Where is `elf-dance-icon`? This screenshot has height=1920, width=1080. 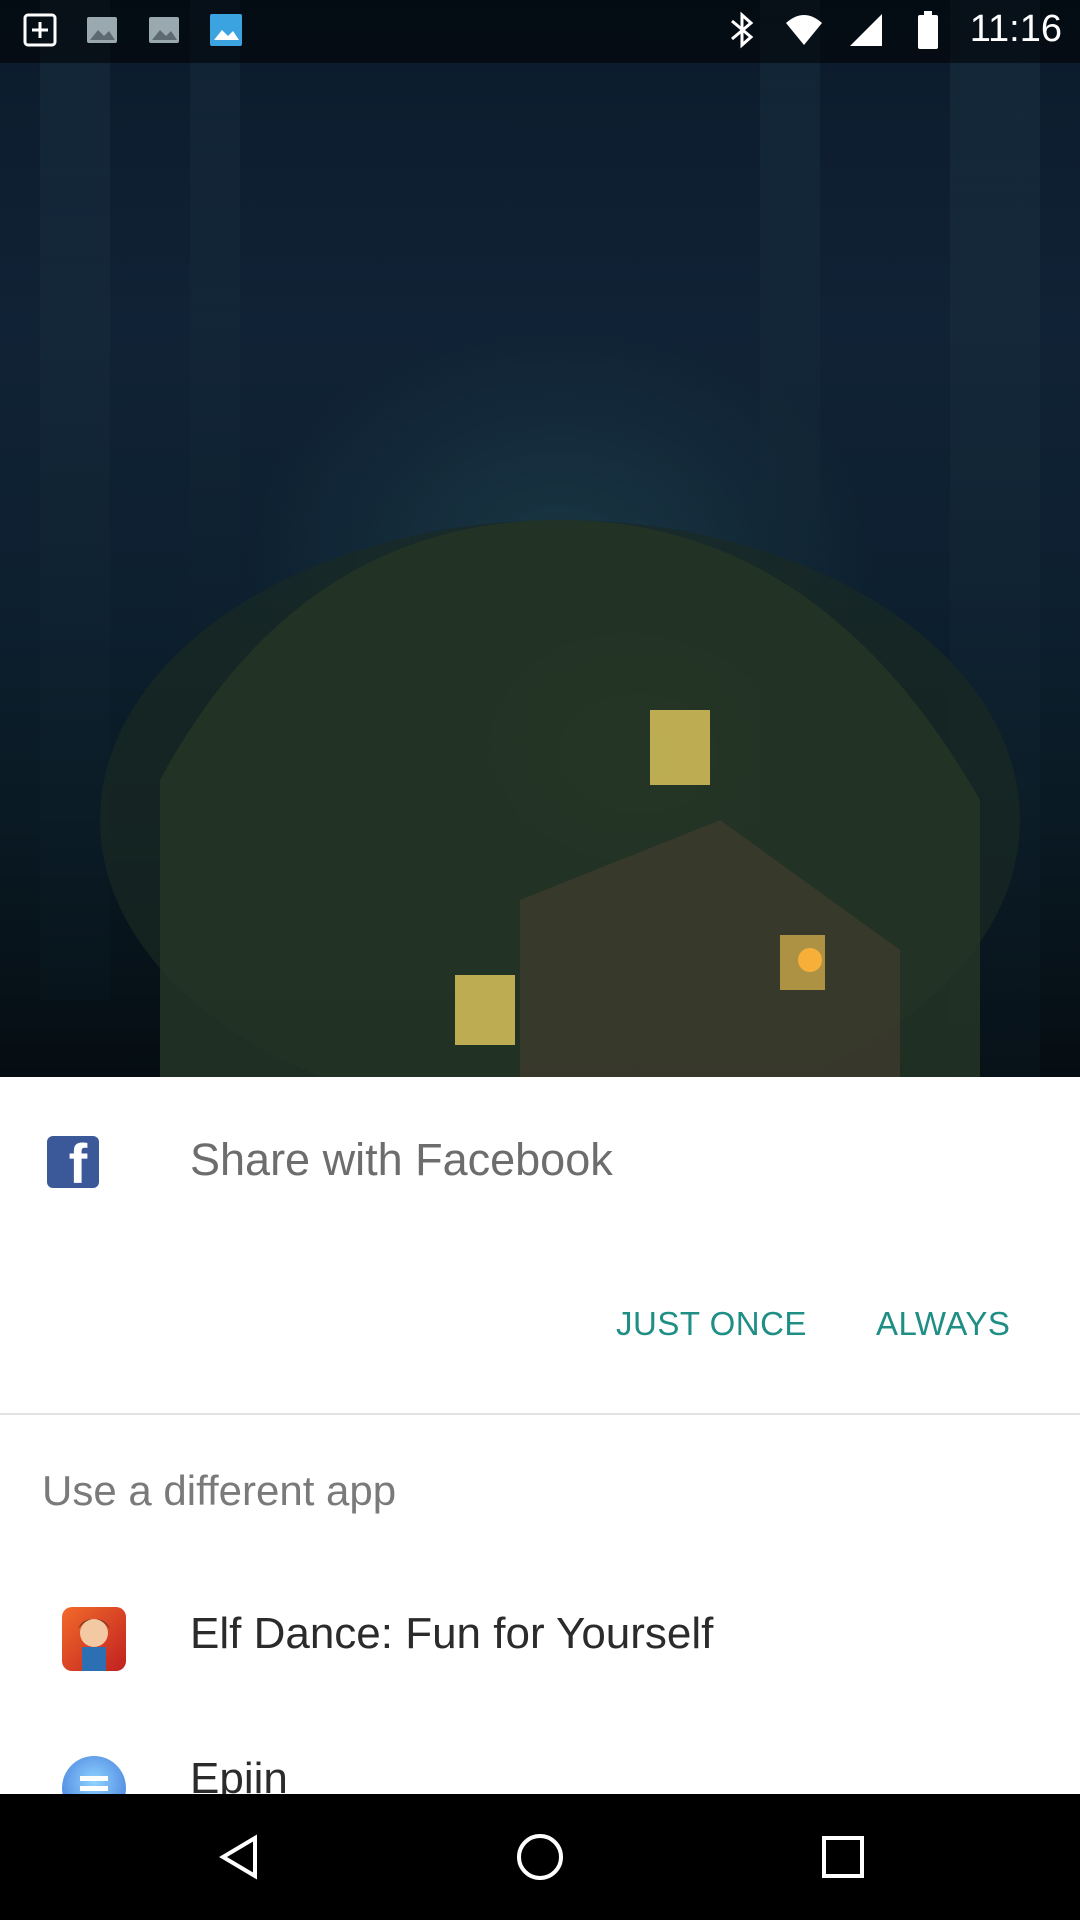
elf-dance-icon is located at coordinates (94, 1639).